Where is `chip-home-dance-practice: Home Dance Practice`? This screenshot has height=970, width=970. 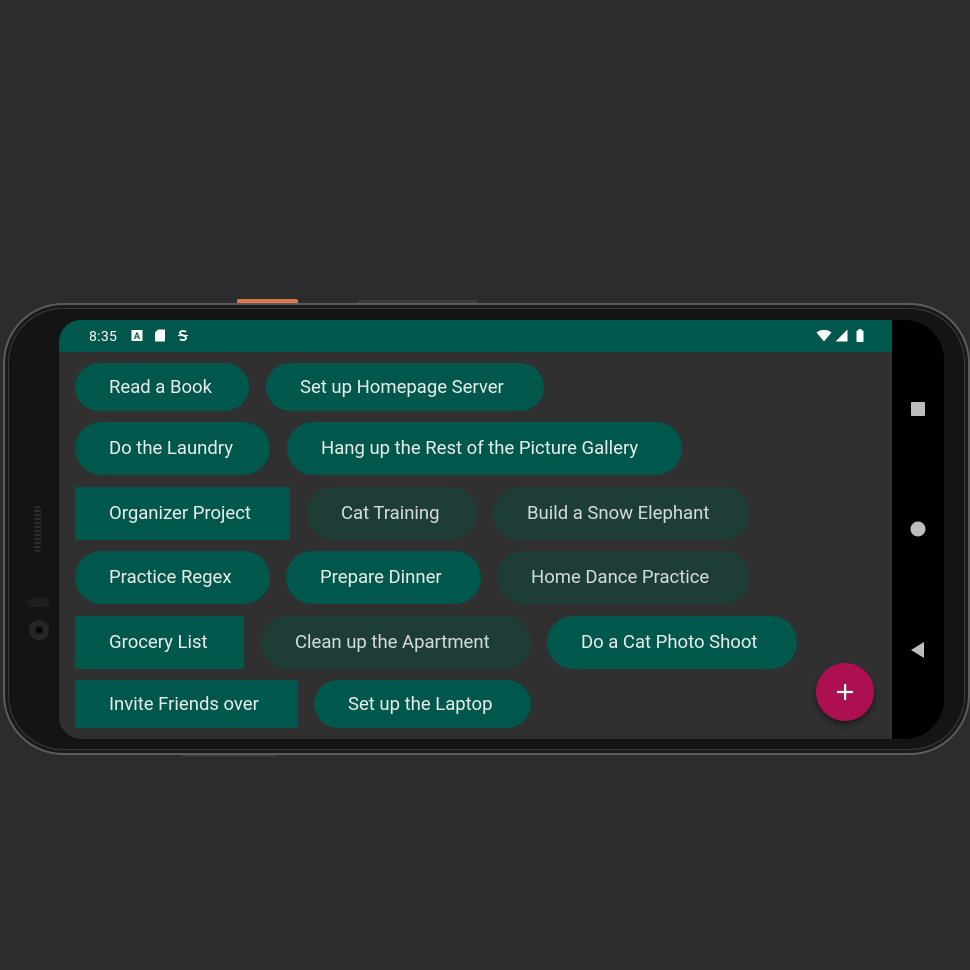
chip-home-dance-practice: Home Dance Practice is located at coordinates (623, 577).